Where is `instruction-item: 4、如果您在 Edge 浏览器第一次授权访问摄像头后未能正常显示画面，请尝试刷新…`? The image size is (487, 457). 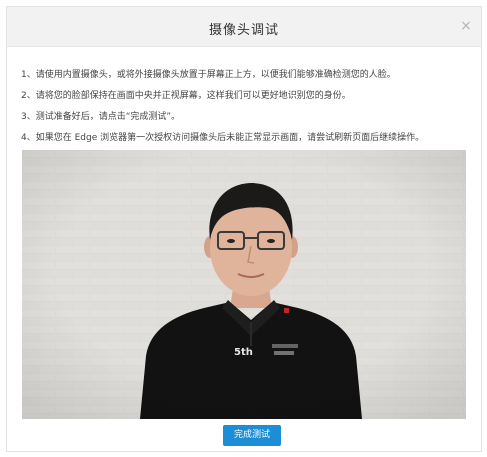
instruction-item: 4、如果您在 Edge 浏览器第一次授权访问摄像头后未能正常显示画面，请尝试刷新… is located at coordinates (223, 138).